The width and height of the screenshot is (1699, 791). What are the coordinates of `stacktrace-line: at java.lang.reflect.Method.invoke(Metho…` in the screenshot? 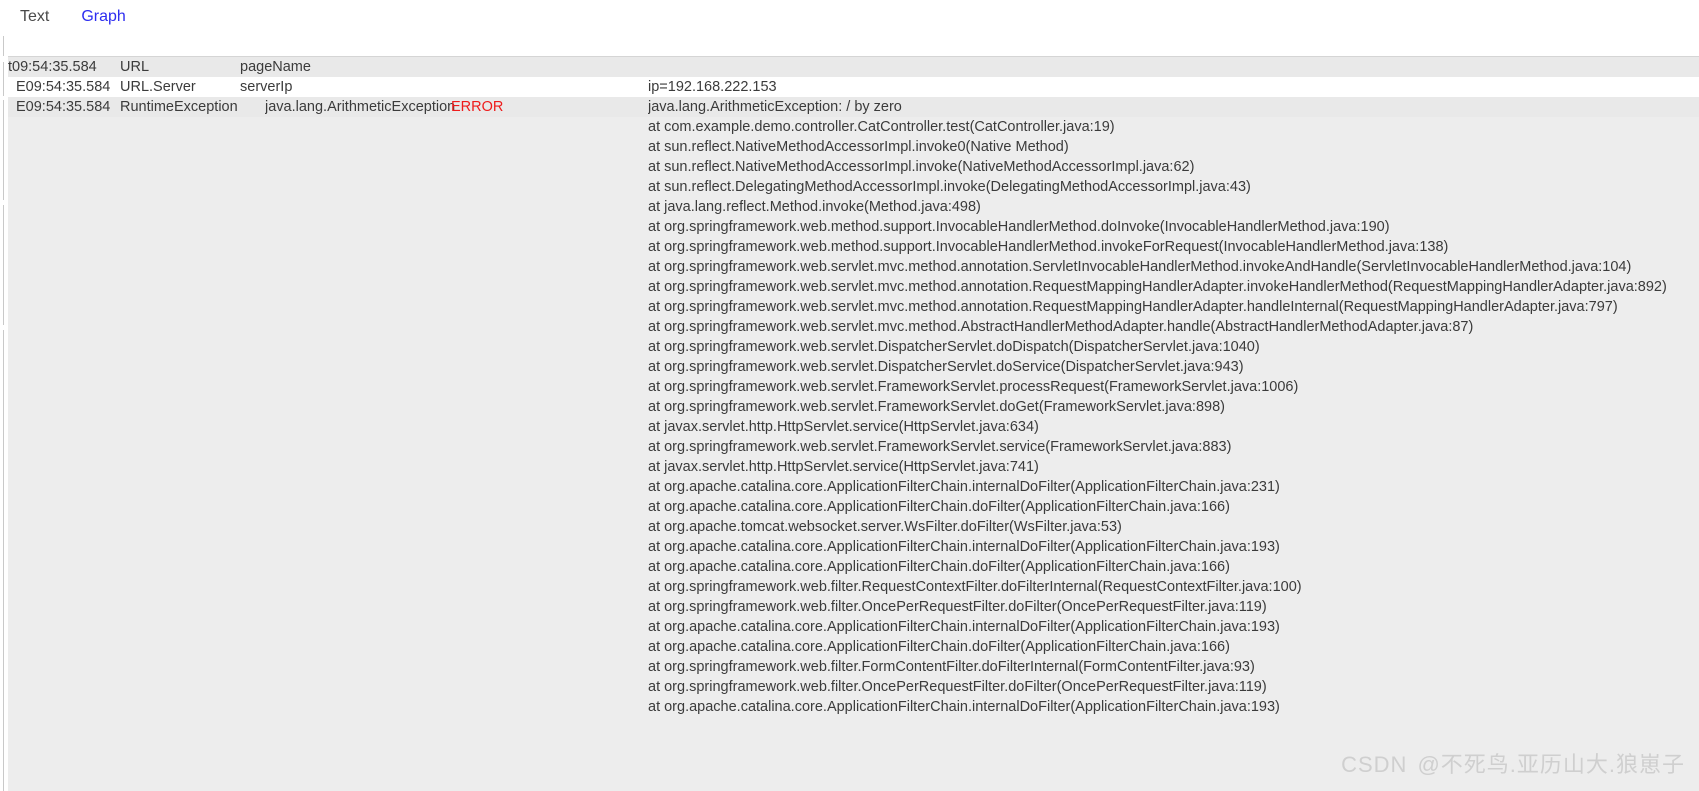 It's located at (814, 207).